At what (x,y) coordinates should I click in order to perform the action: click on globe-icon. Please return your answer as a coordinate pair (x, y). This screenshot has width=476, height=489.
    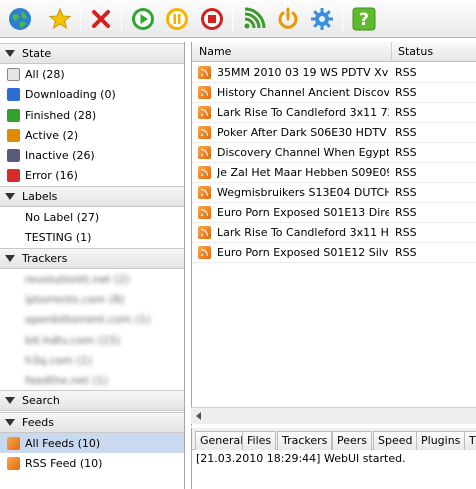
    Looking at the image, I should click on (20, 19).